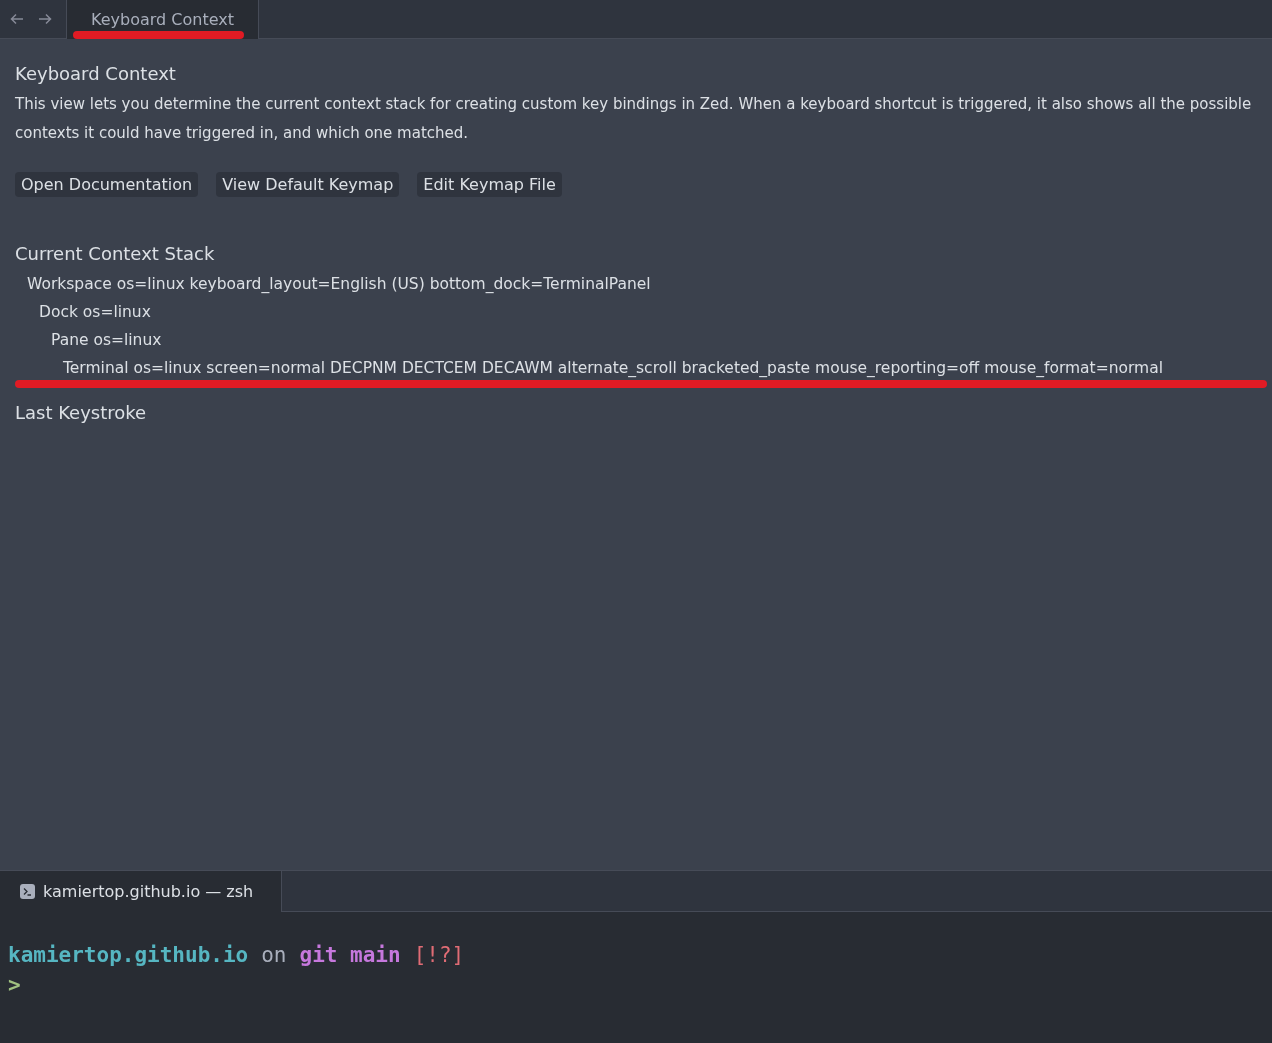 This screenshot has height=1043, width=1272. I want to click on action-button: View Default Keymap, so click(308, 184).